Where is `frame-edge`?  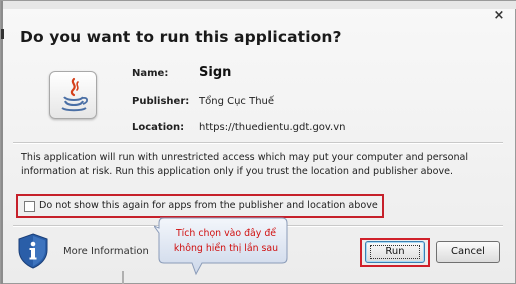 frame-edge is located at coordinates (2, 142).